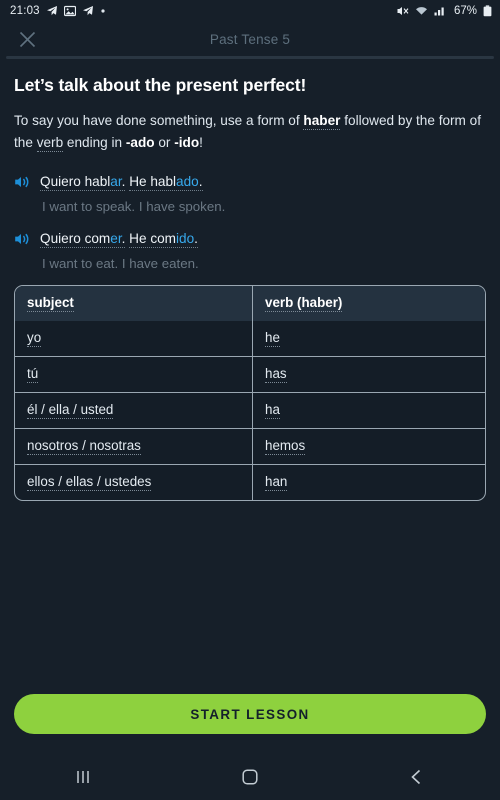 Image resolution: width=500 pixels, height=800 pixels. What do you see at coordinates (187, 182) in the screenshot?
I see `segment-highlight: ado` at bounding box center [187, 182].